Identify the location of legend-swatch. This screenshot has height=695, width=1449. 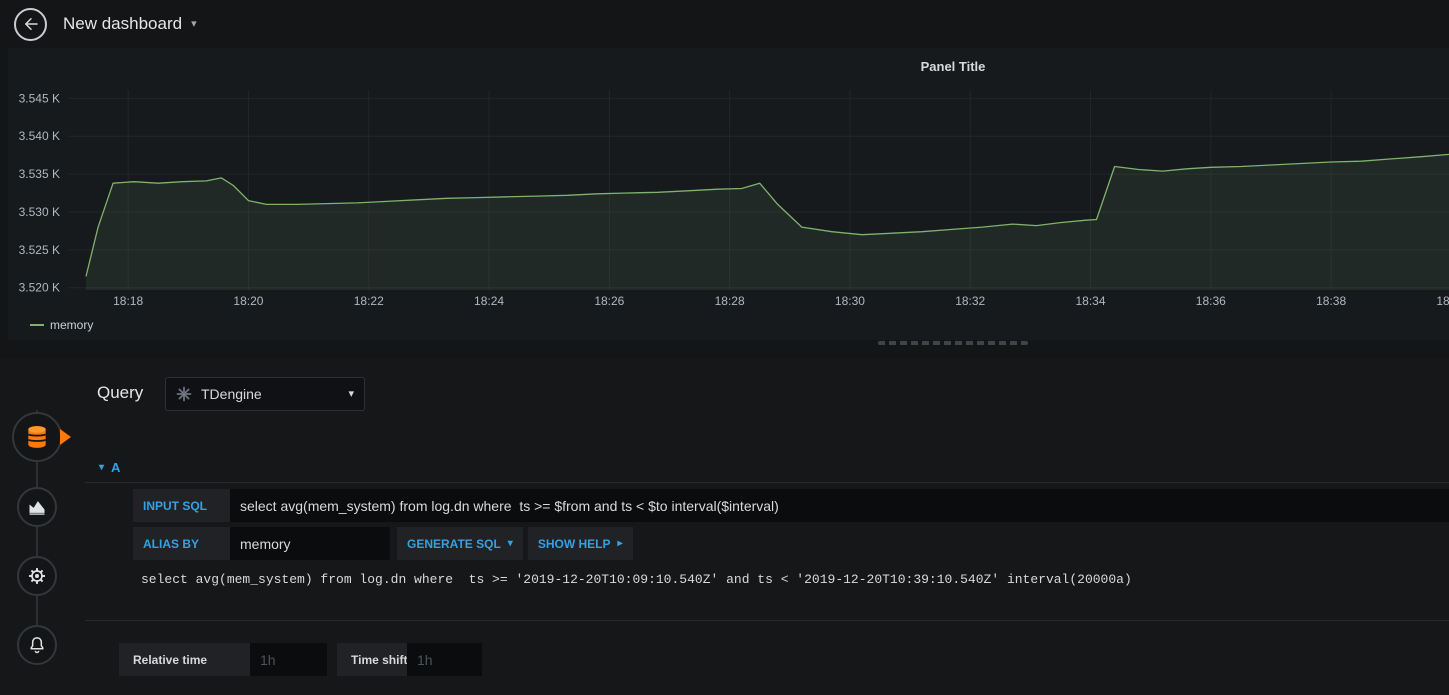
(37, 325).